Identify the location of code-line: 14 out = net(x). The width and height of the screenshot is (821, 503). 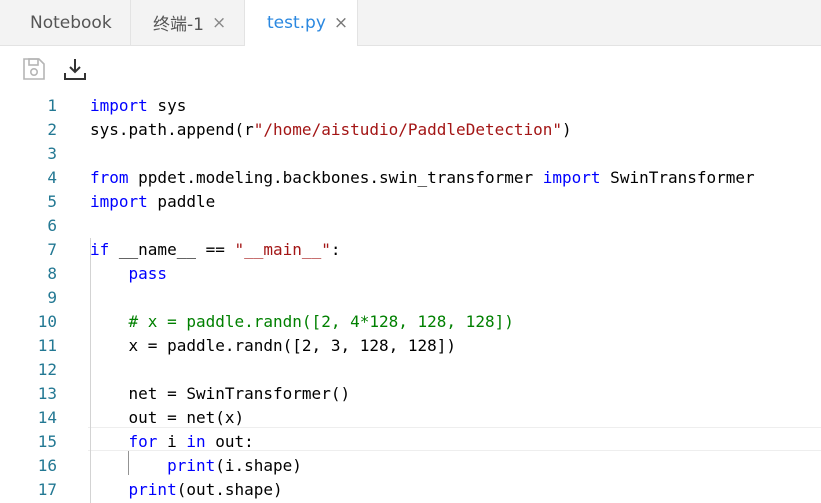
(410, 418).